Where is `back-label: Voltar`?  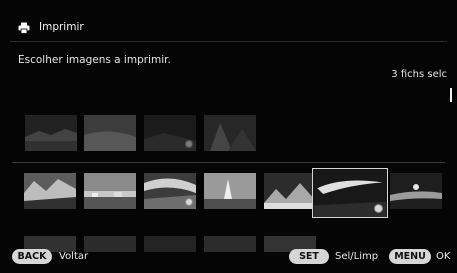 back-label: Voltar is located at coordinates (74, 256).